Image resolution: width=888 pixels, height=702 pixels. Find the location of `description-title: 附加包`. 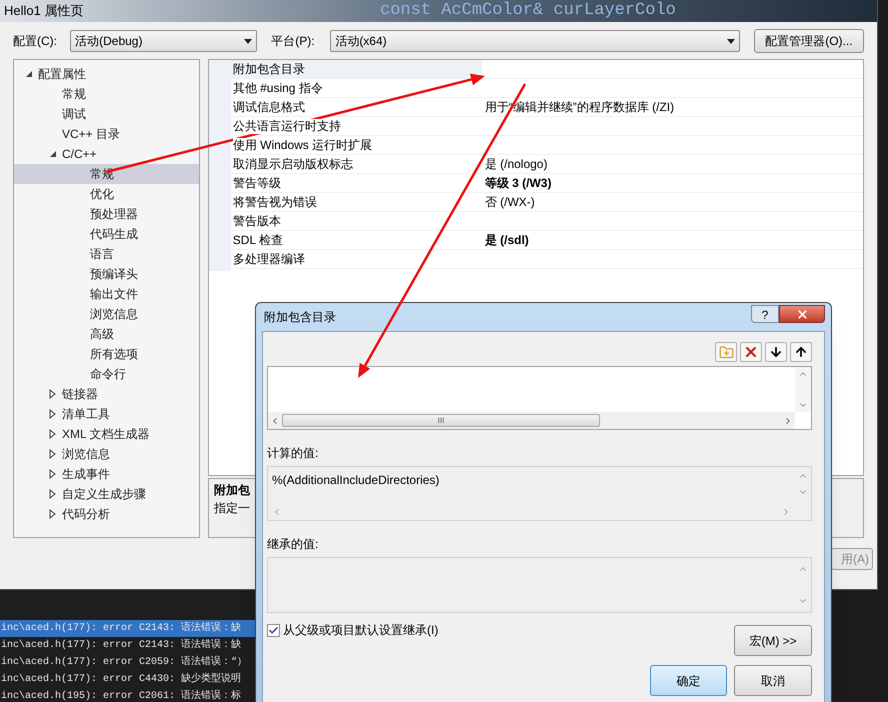

description-title: 附加包 is located at coordinates (232, 490).